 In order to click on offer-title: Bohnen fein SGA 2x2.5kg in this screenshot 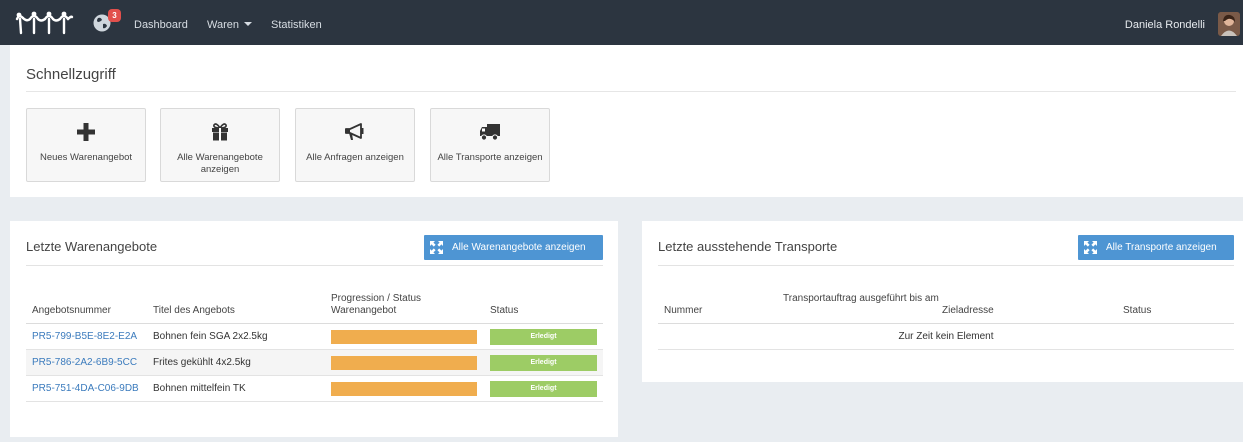, I will do `click(210, 336)`.